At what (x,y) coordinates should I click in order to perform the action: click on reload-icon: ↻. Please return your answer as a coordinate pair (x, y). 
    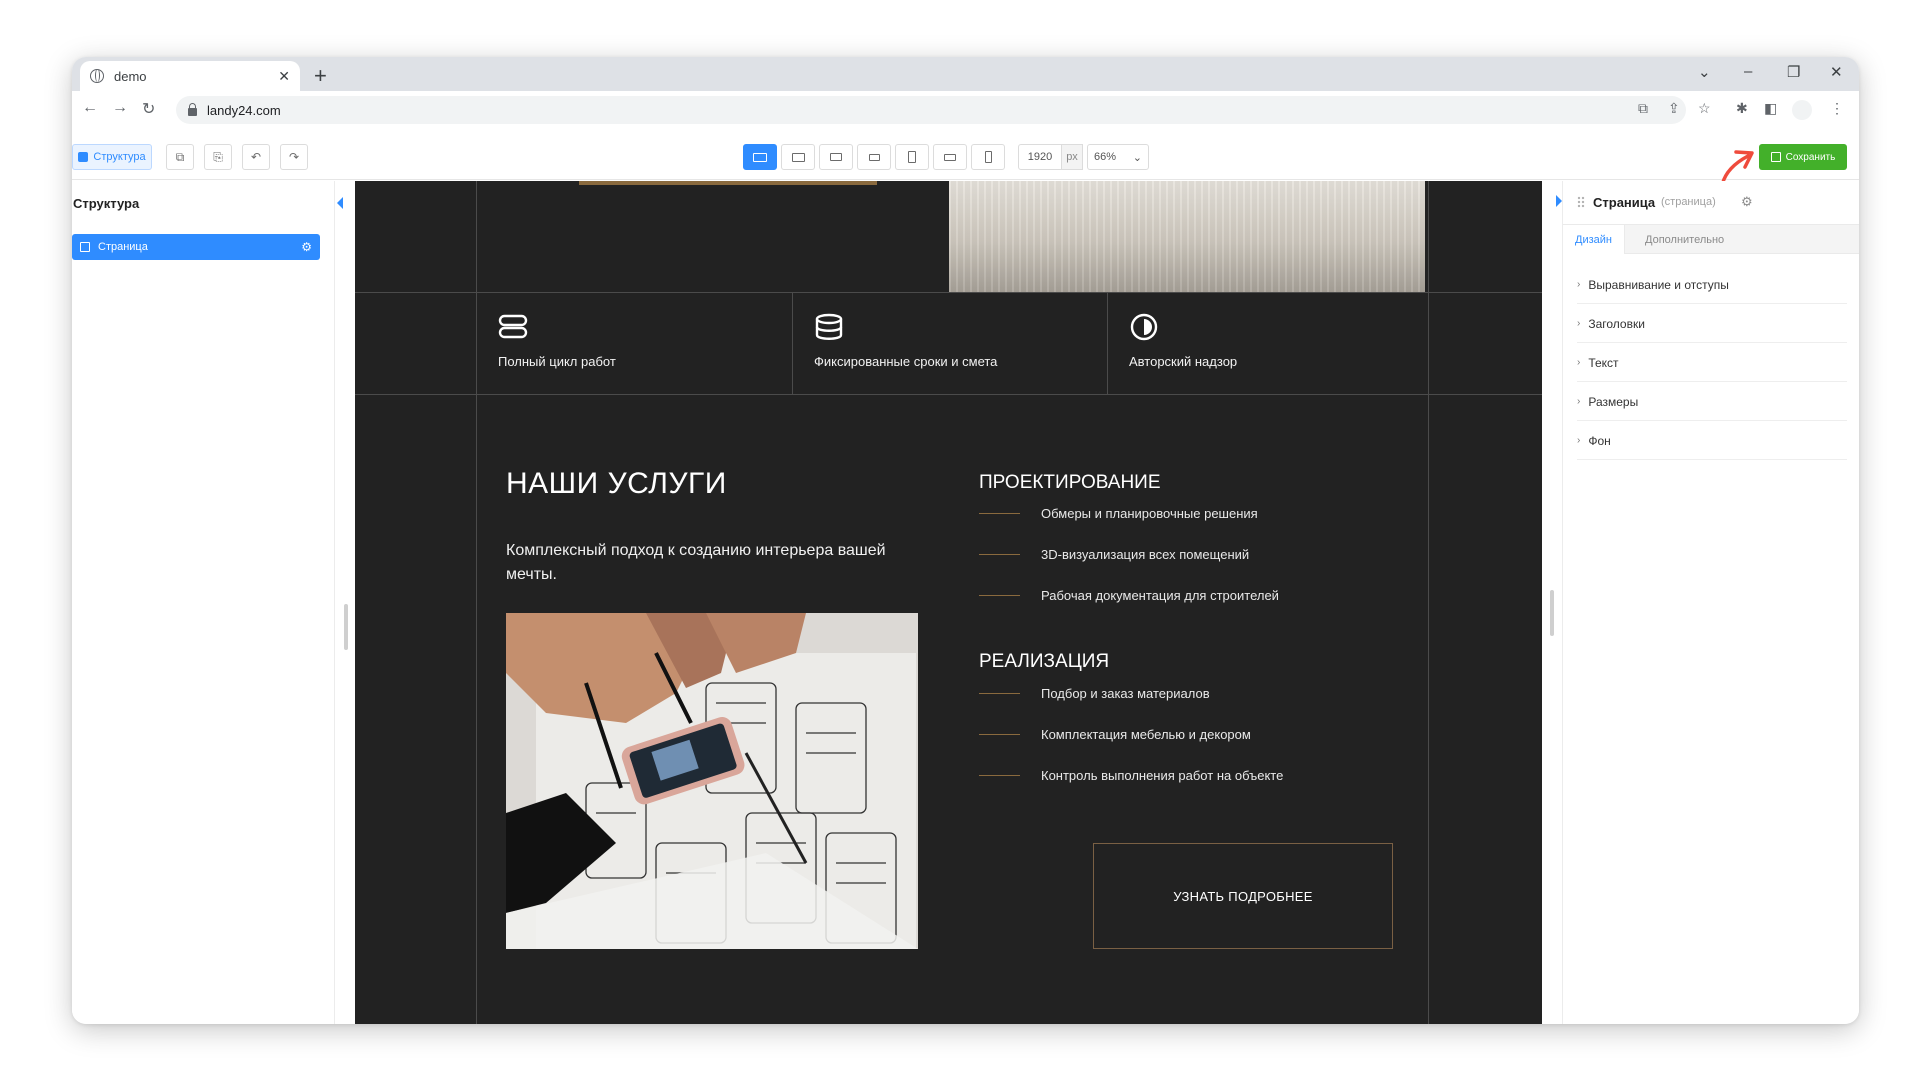
    Looking at the image, I should click on (148, 109).